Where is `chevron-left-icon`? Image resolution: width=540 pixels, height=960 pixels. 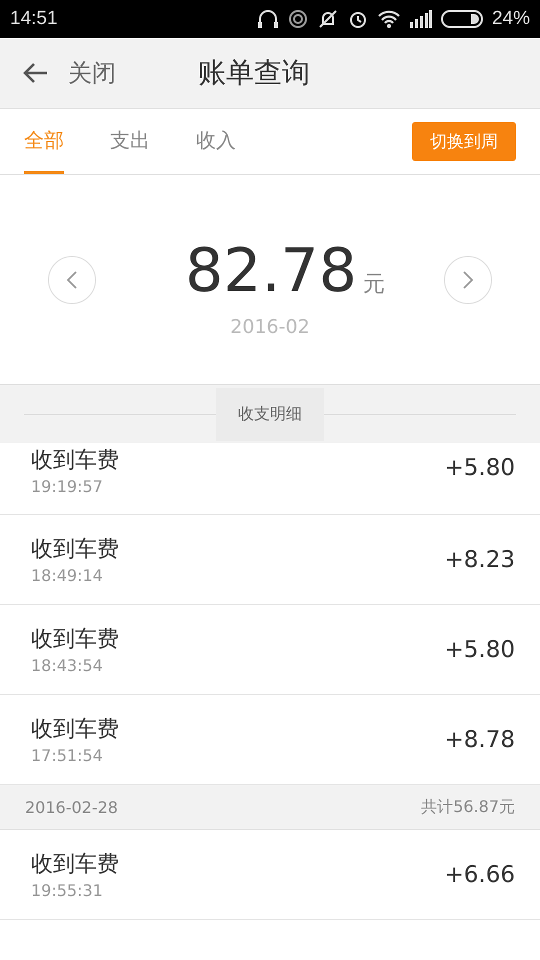
chevron-left-icon is located at coordinates (72, 280).